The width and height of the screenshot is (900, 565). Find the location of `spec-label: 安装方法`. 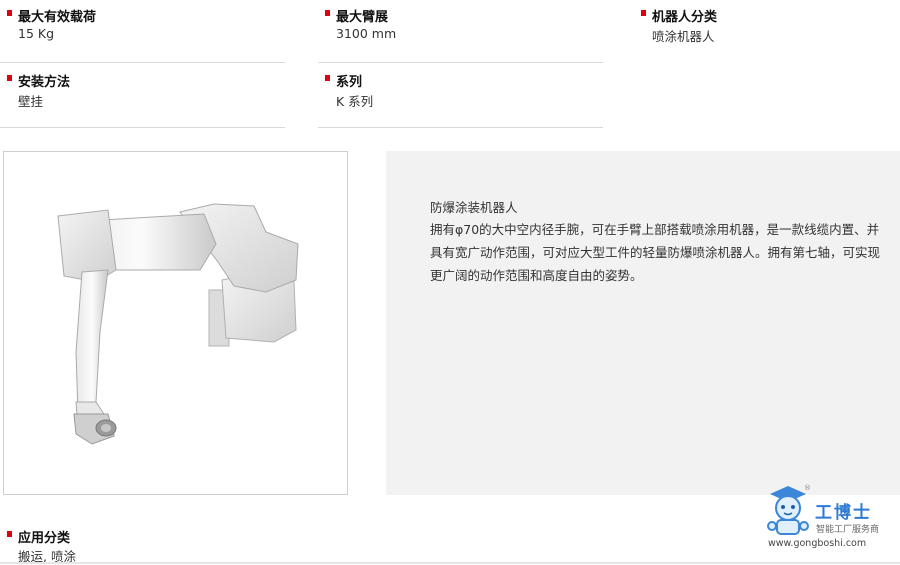

spec-label: 安装方法 is located at coordinates (44, 82).